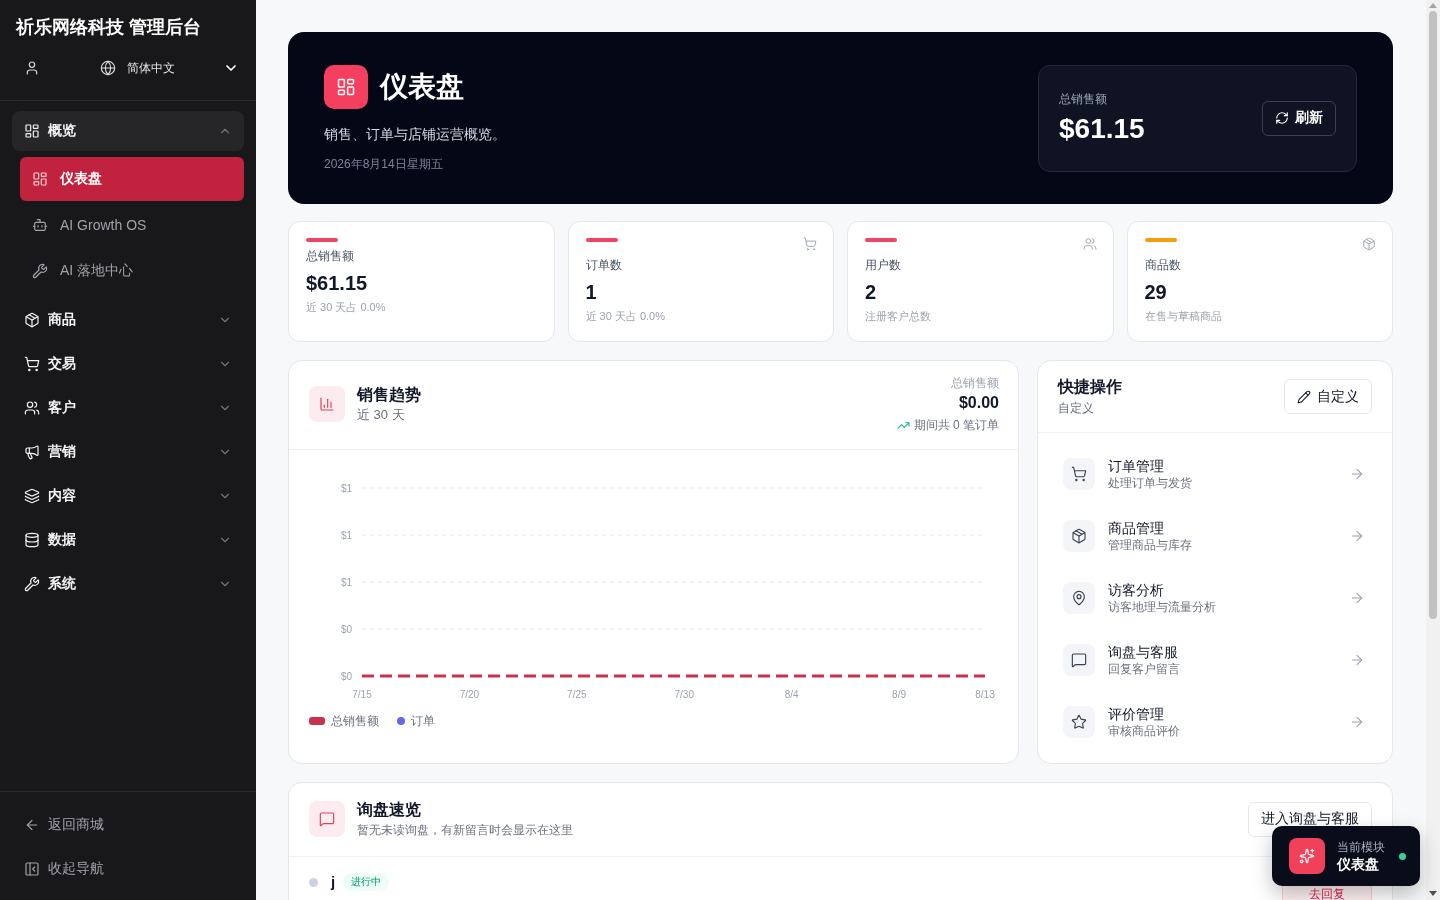 The height and width of the screenshot is (900, 1440). I want to click on total-sales-value: $61.15, so click(1102, 128).